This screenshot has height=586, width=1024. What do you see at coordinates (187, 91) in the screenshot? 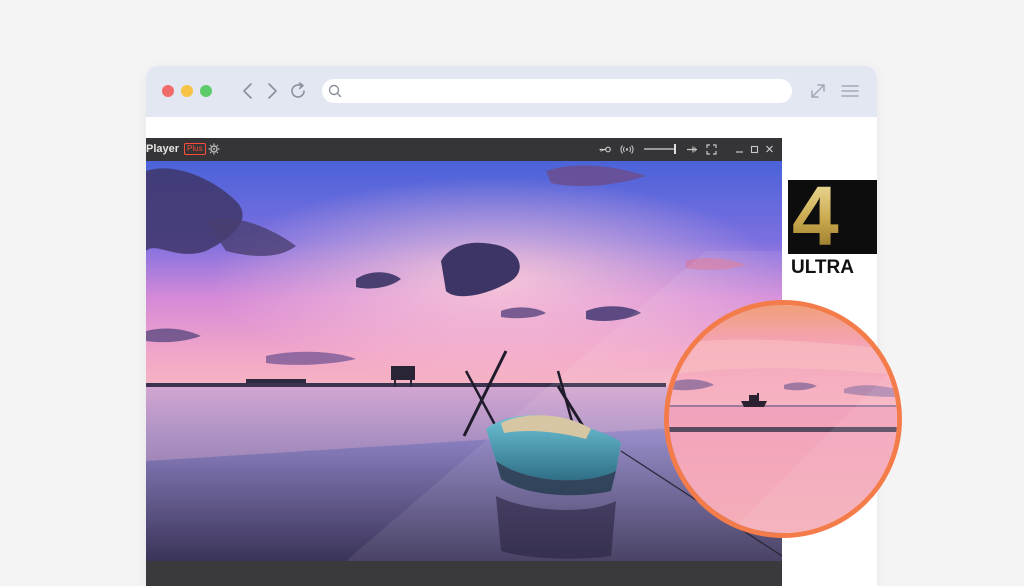
I see `minimize-window-button` at bounding box center [187, 91].